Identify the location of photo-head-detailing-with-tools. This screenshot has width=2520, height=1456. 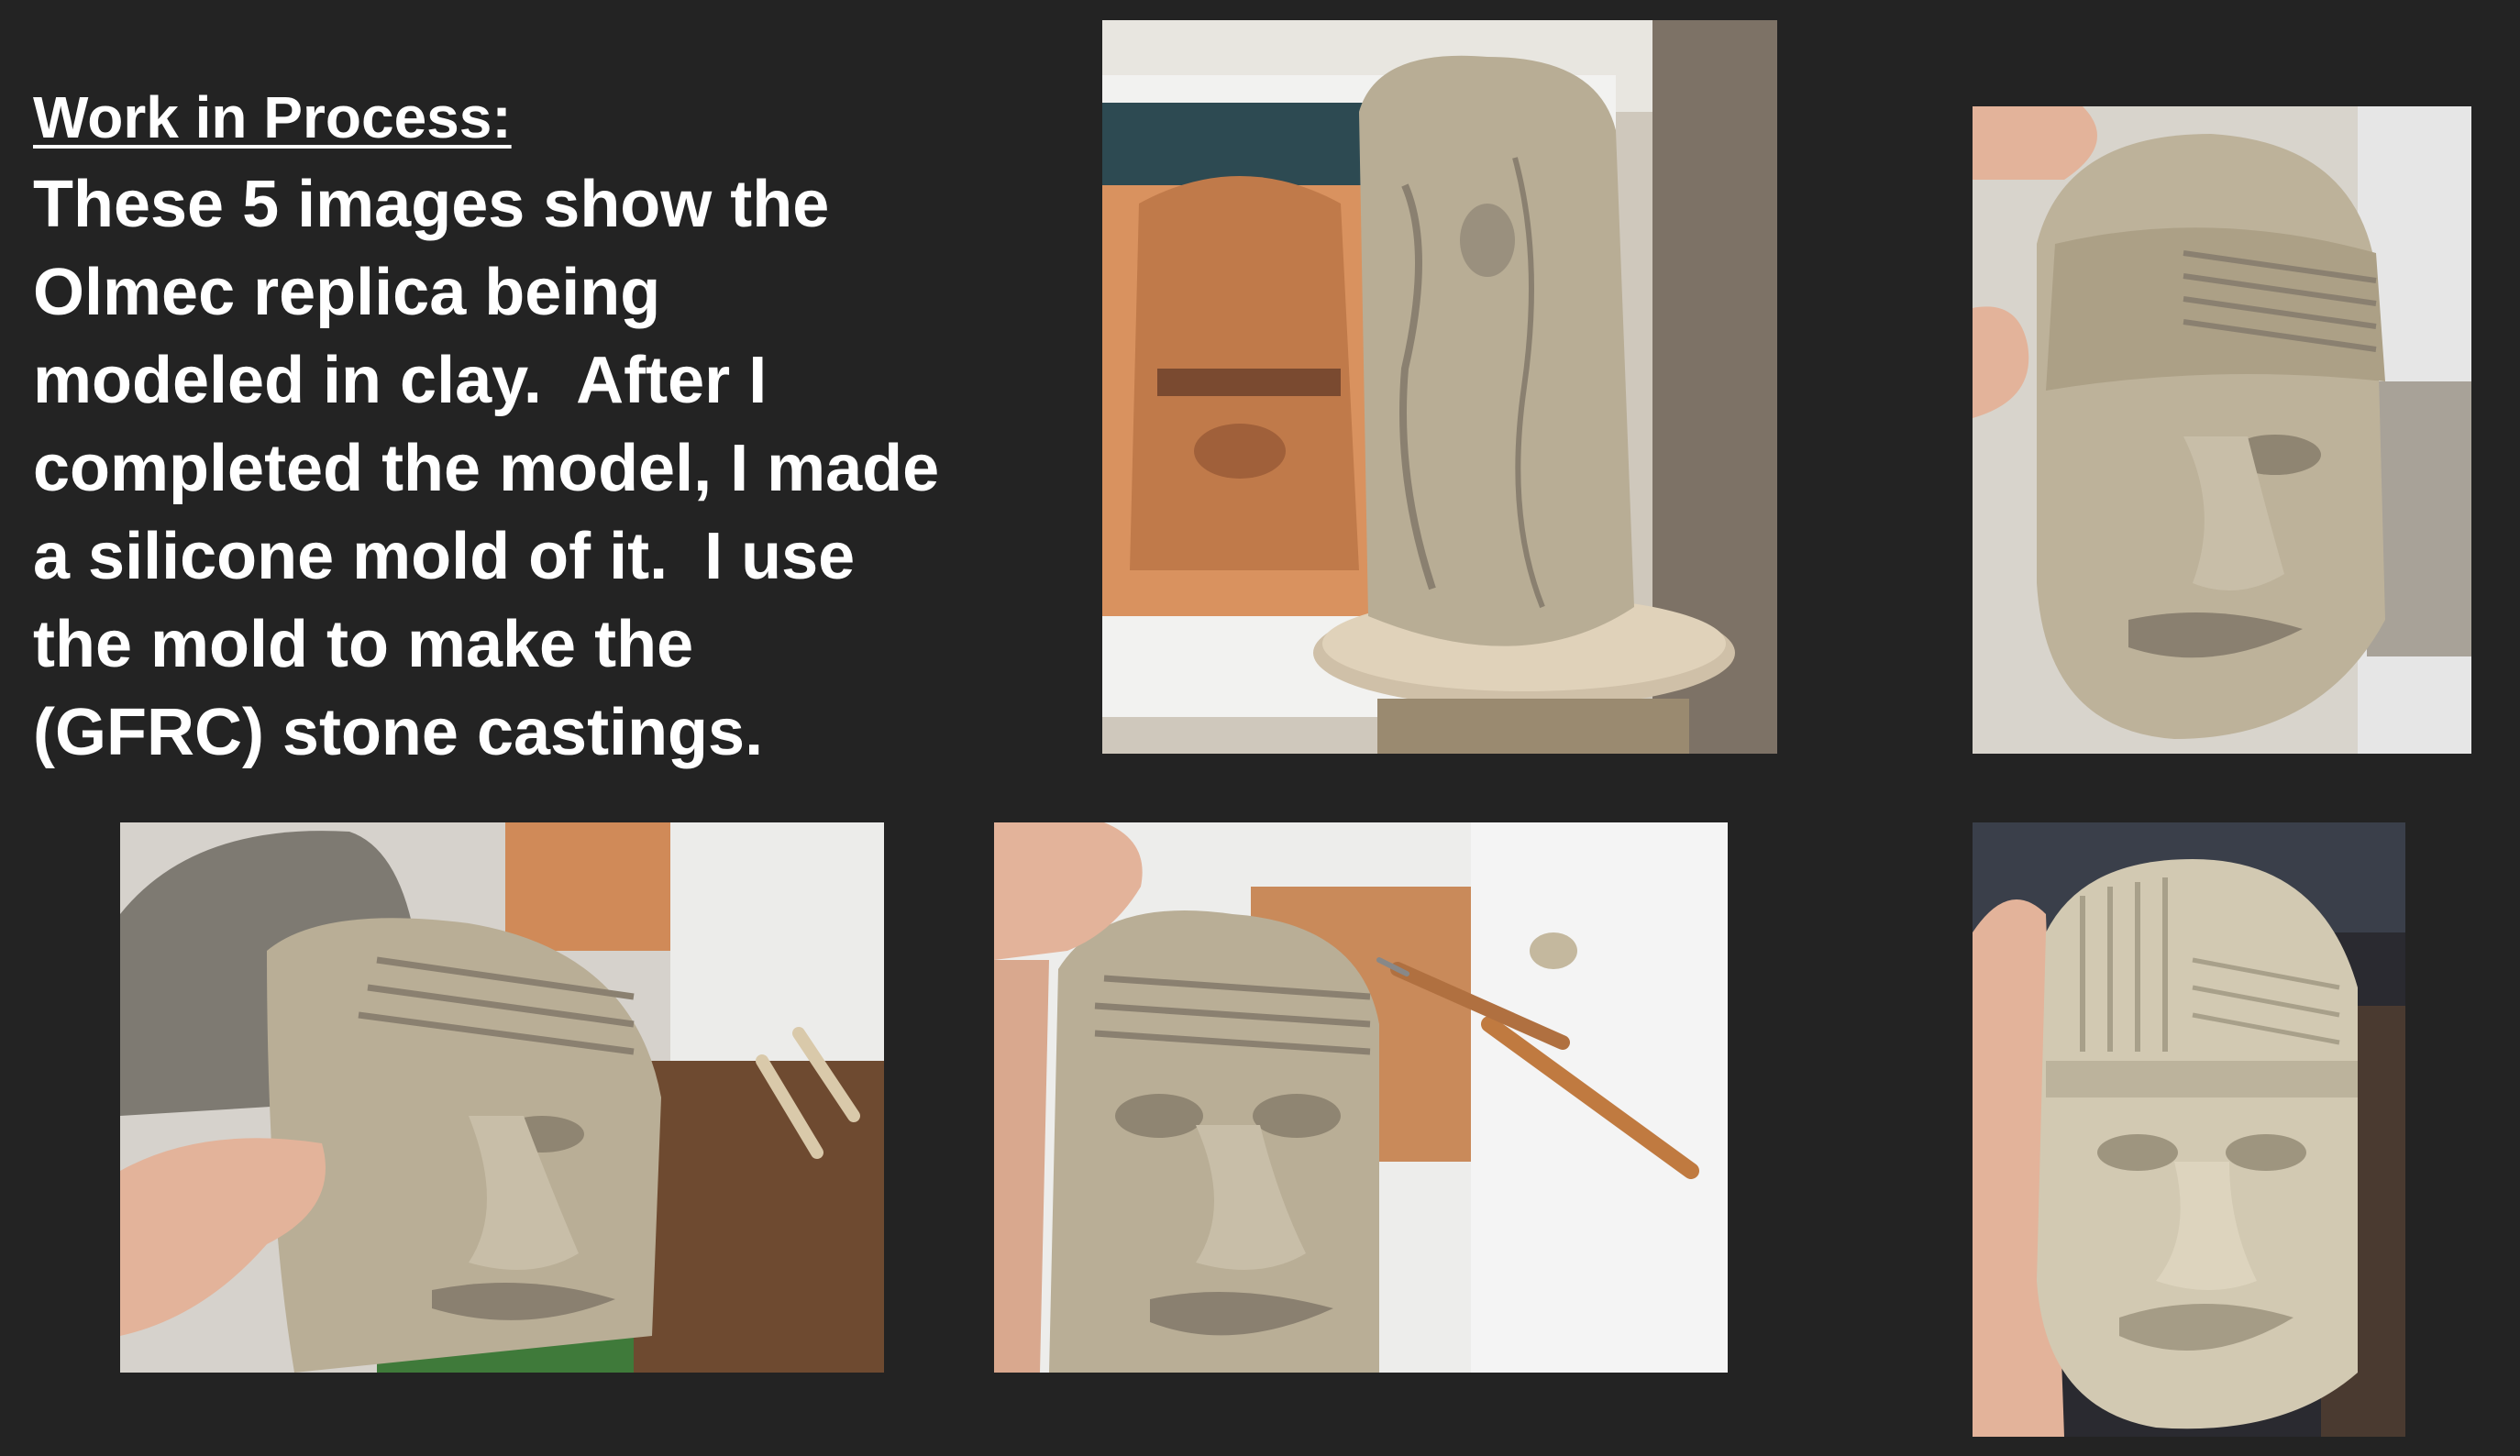
(1361, 1097).